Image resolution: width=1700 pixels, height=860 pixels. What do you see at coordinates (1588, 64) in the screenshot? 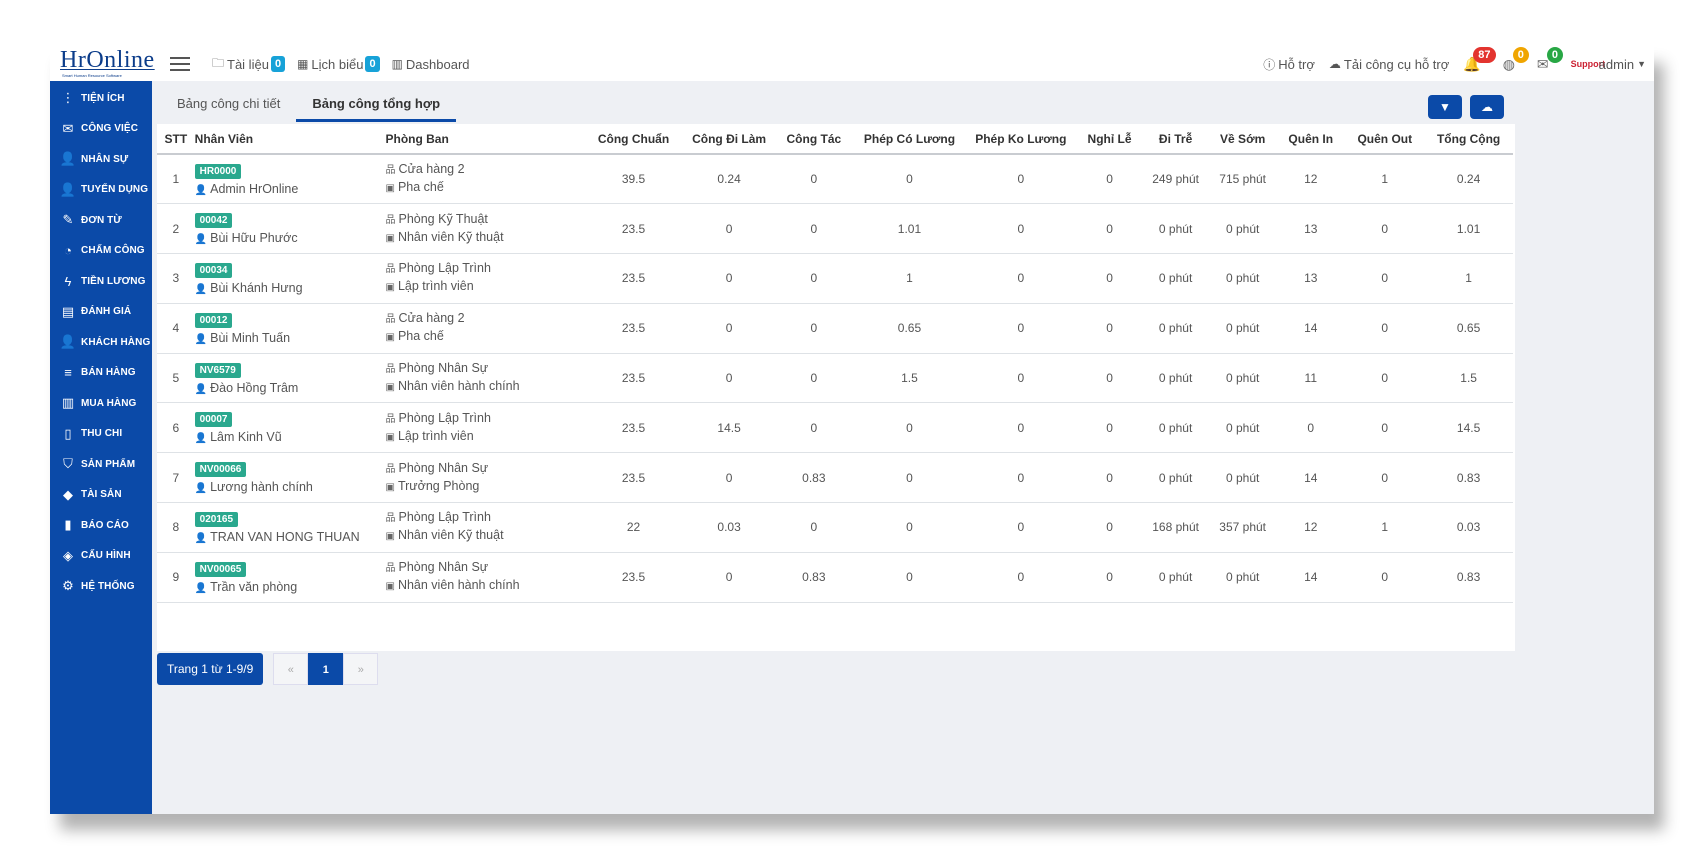
I see `avatar: Support` at bounding box center [1588, 64].